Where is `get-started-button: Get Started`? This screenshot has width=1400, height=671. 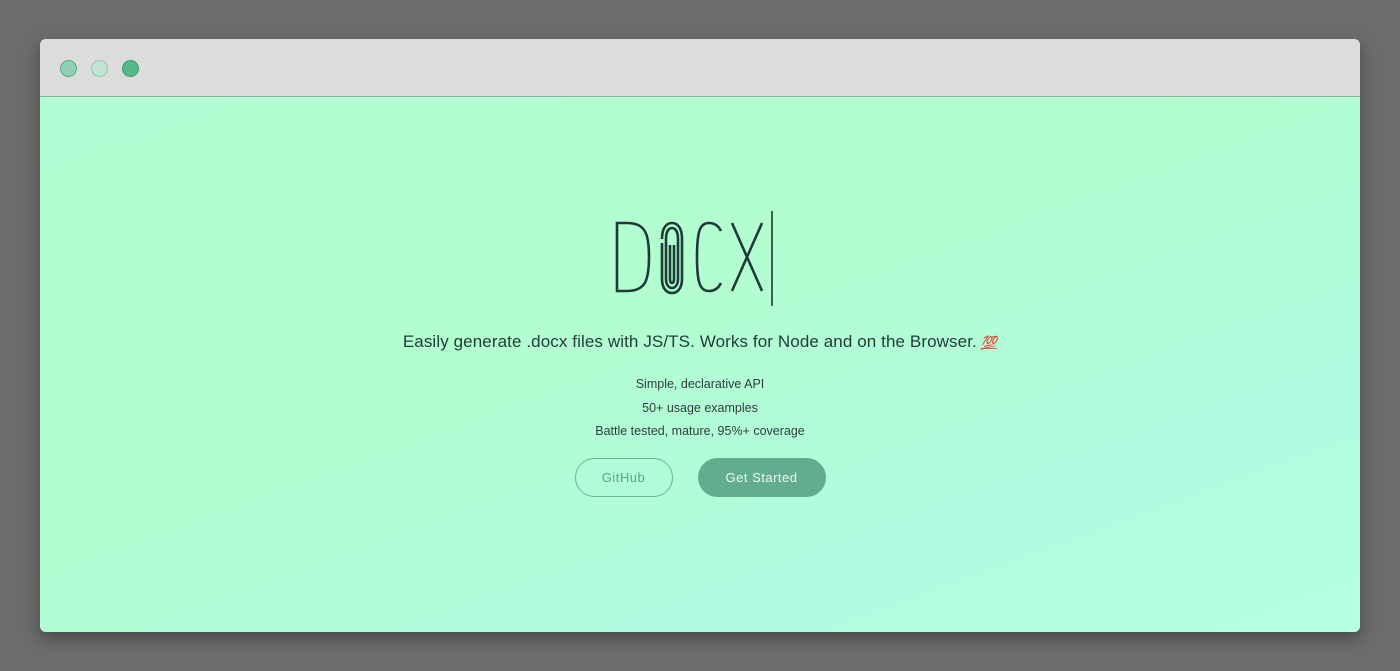 get-started-button: Get Started is located at coordinates (761, 477).